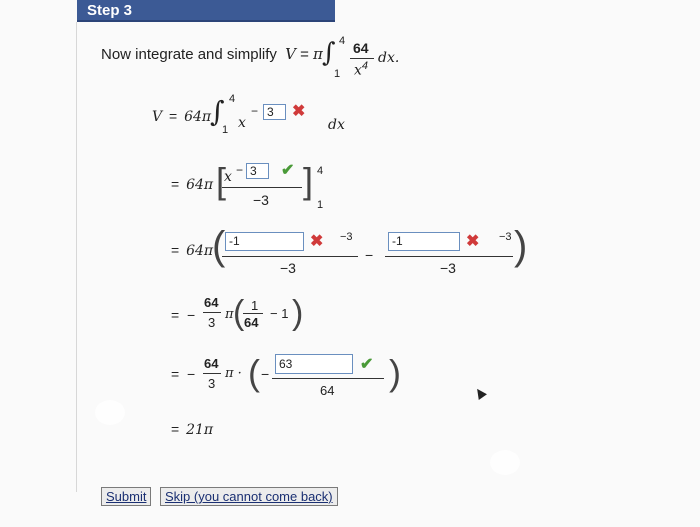 Image resolution: width=700 pixels, height=527 pixels. What do you see at coordinates (329, 53) in the screenshot?
I see `intro-integral-sign: ∫` at bounding box center [329, 53].